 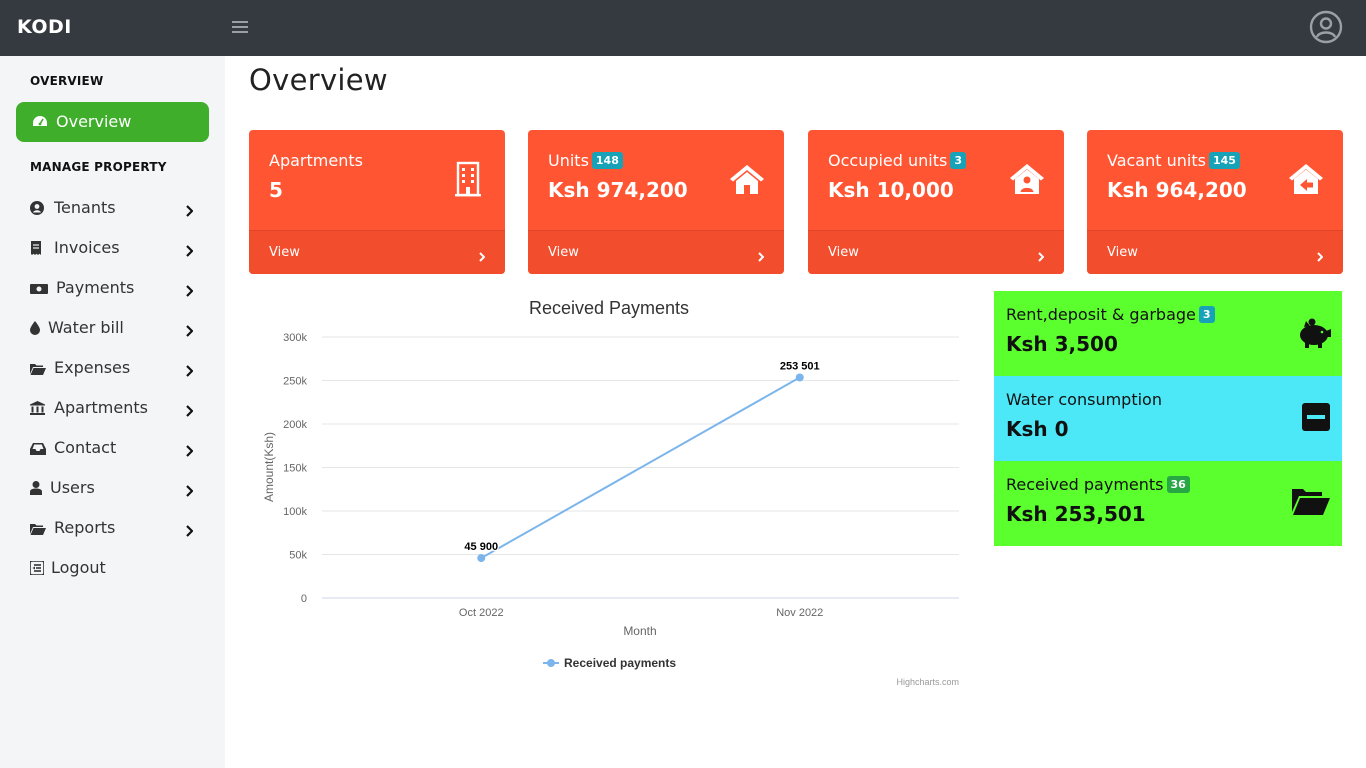 What do you see at coordinates (92, 367) in the screenshot?
I see `sidebar-item-label: Expenses` at bounding box center [92, 367].